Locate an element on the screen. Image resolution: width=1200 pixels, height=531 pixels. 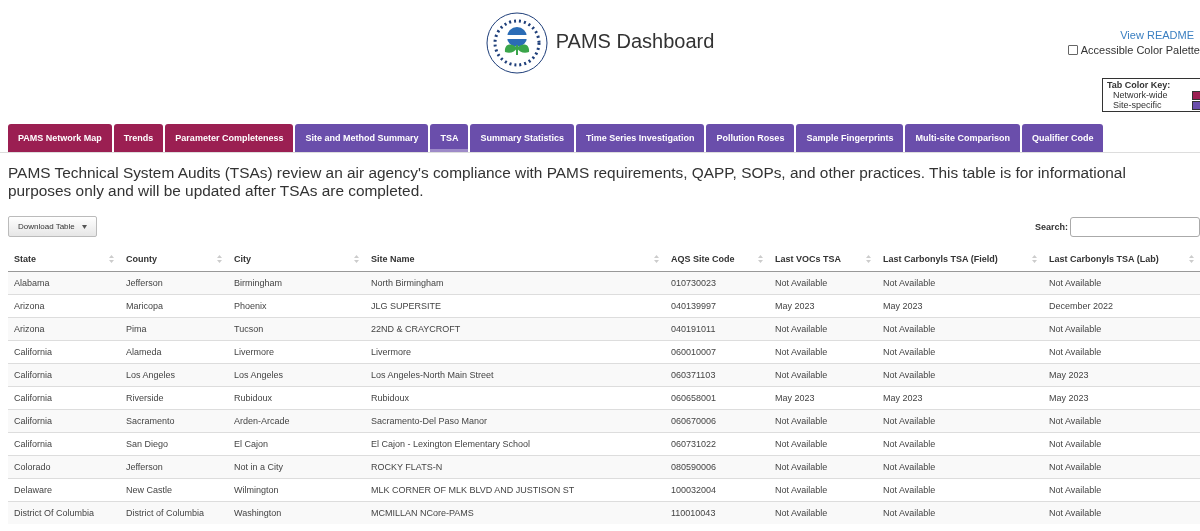
description-text: PAMS Technical System Audits (TSAs) review an air agency's compliance with PAMS requirements, QAPP, SOPs, and other practices. This table is for informational purposes only and will be updated after TSAs are completed. is located at coordinates (567, 182).